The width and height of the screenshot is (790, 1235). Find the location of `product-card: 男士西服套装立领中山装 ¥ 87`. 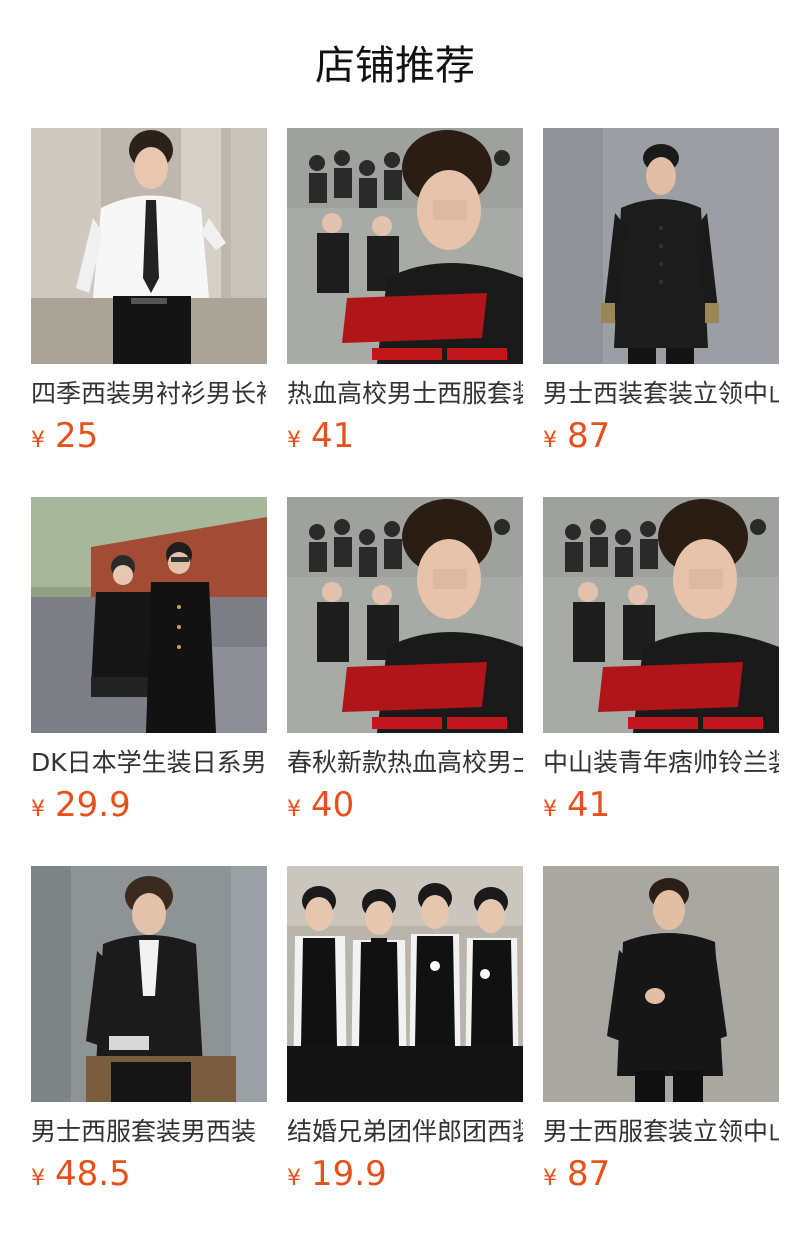

product-card: 男士西服套装立领中山装 ¥ 87 is located at coordinates (661, 1050).